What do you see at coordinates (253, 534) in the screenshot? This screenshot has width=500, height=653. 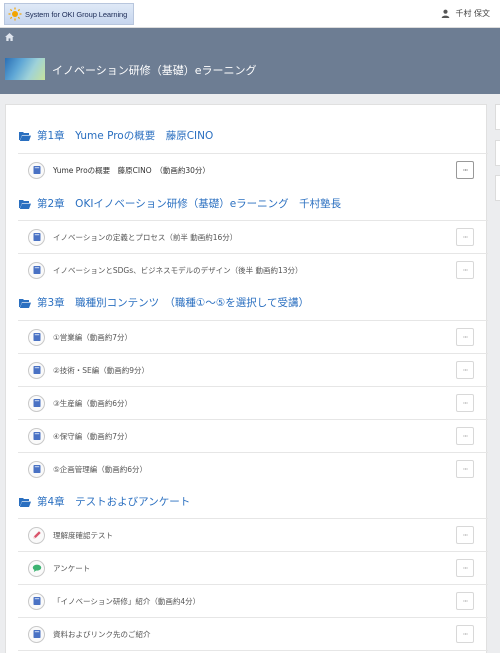 I see `list-item: 理解度確認テスト ···` at bounding box center [253, 534].